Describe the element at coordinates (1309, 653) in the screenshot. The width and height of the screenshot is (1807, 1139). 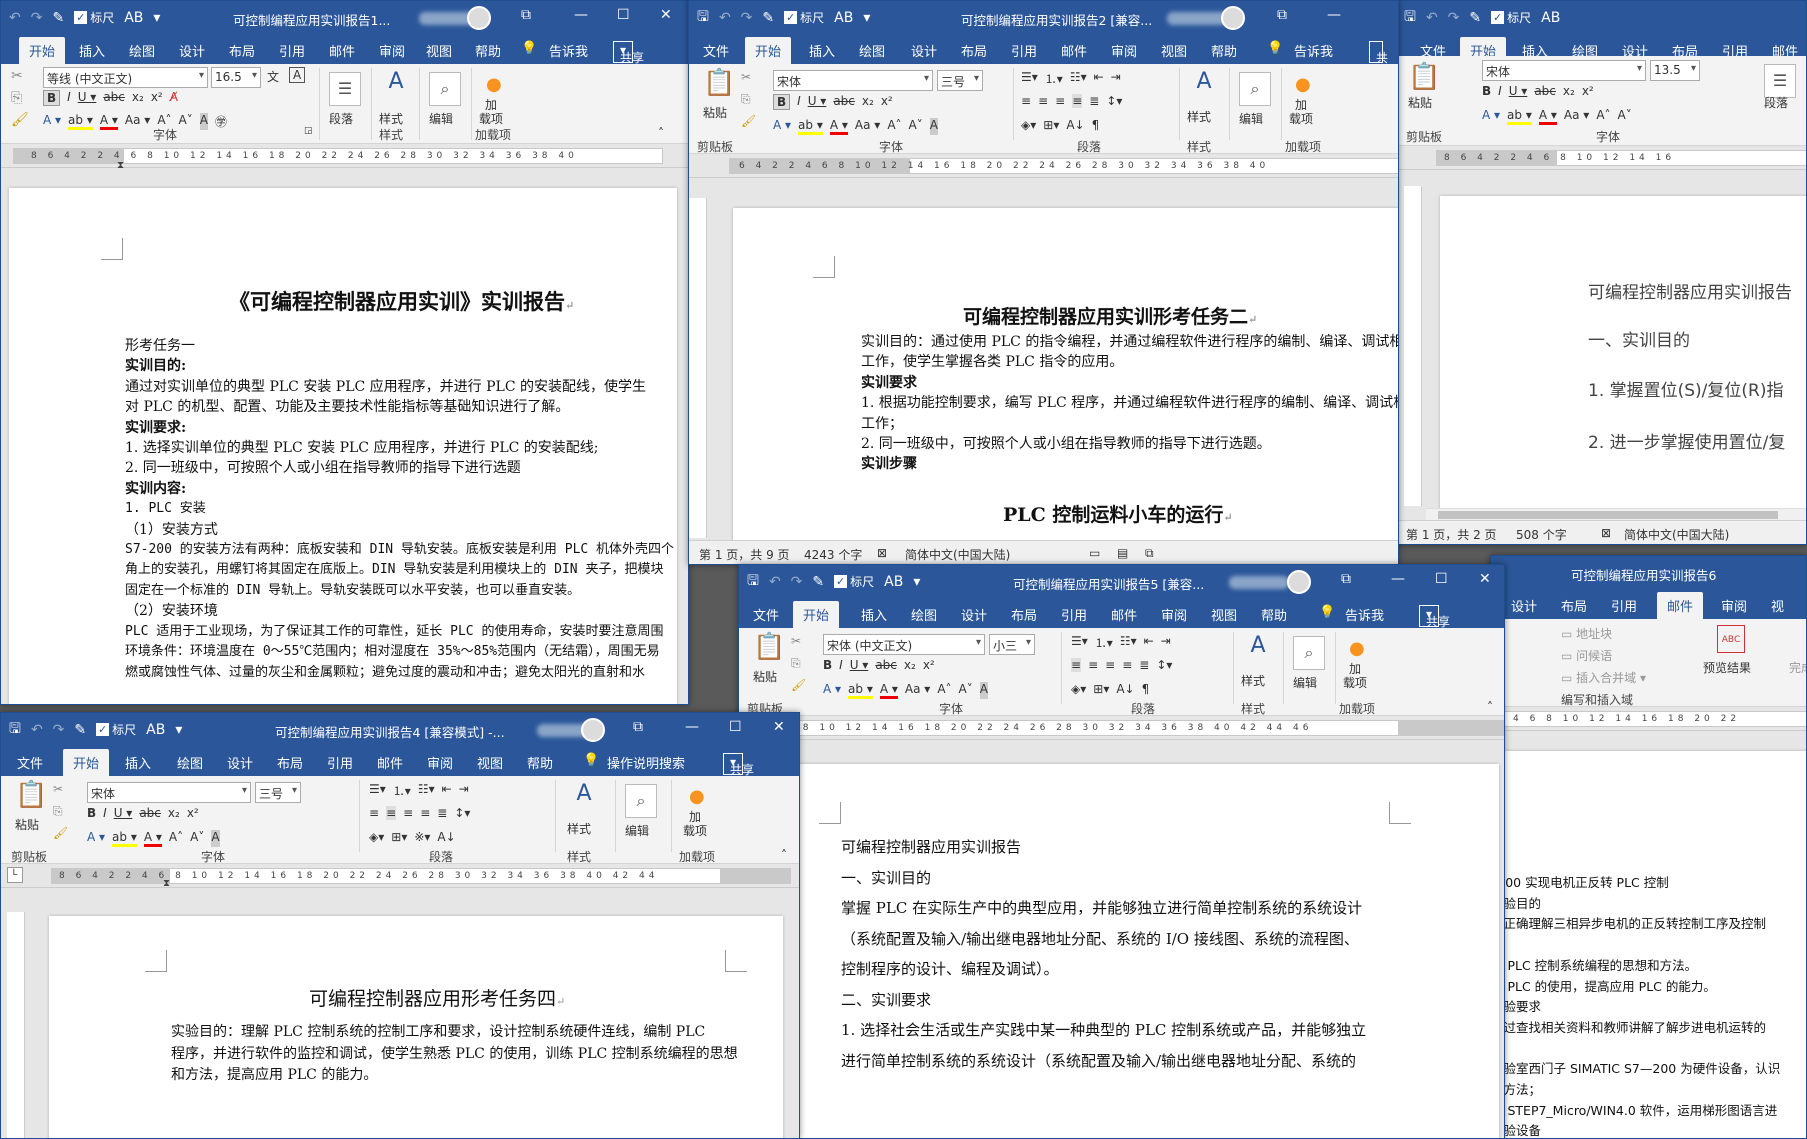
I see `search-icon: ⌕` at that location.